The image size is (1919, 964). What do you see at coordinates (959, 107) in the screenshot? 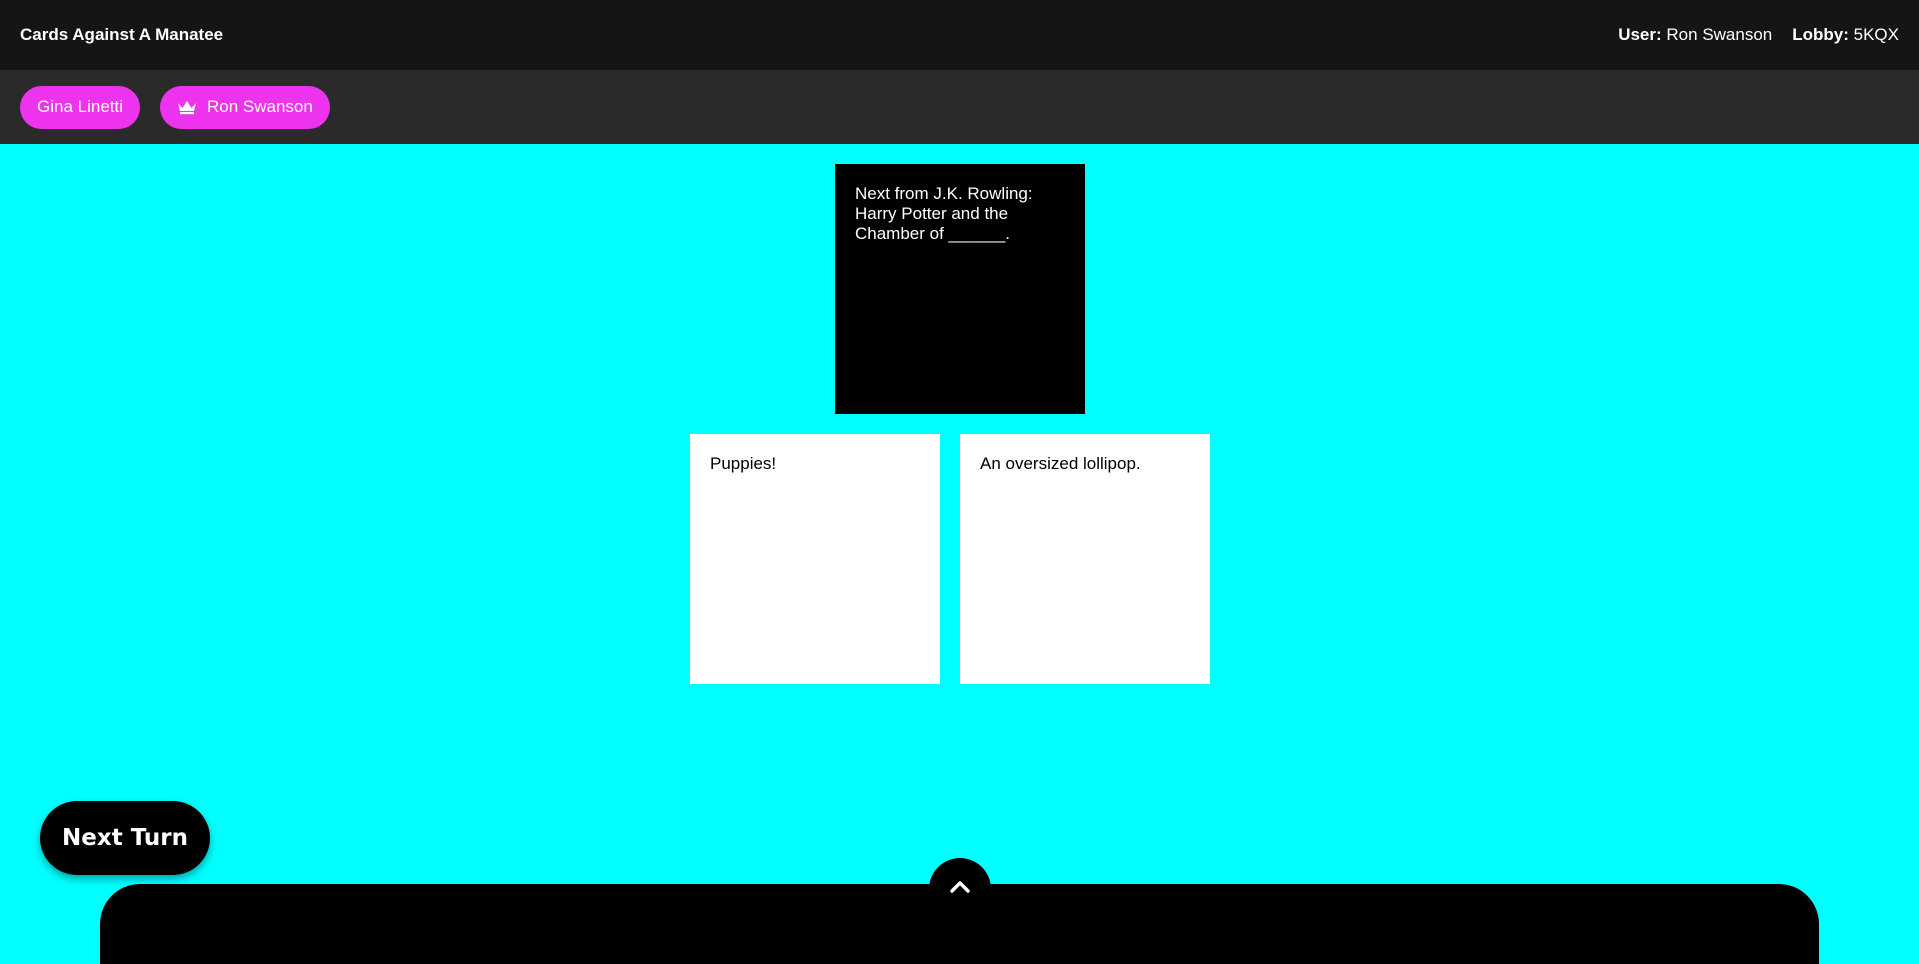
I see `player-list: Gina Linetti Ron Swanson` at bounding box center [959, 107].